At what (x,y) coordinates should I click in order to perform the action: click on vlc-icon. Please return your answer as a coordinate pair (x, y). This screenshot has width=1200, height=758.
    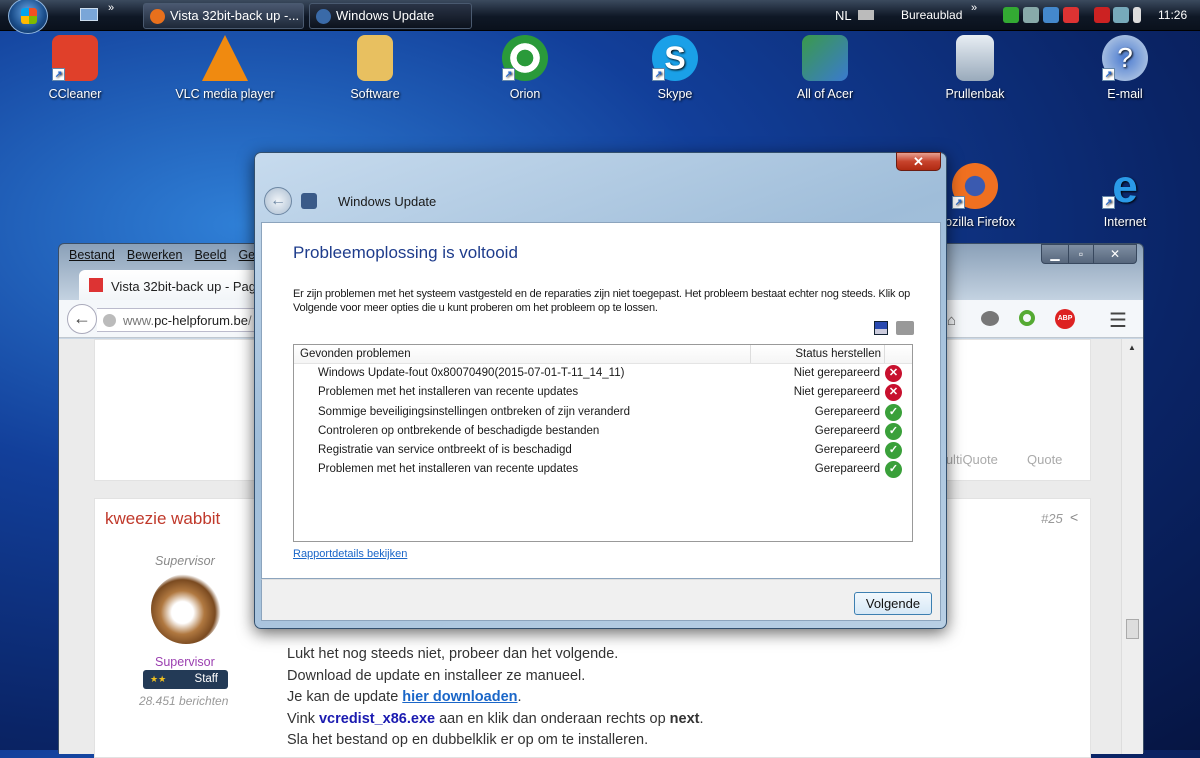
    Looking at the image, I should click on (225, 58).